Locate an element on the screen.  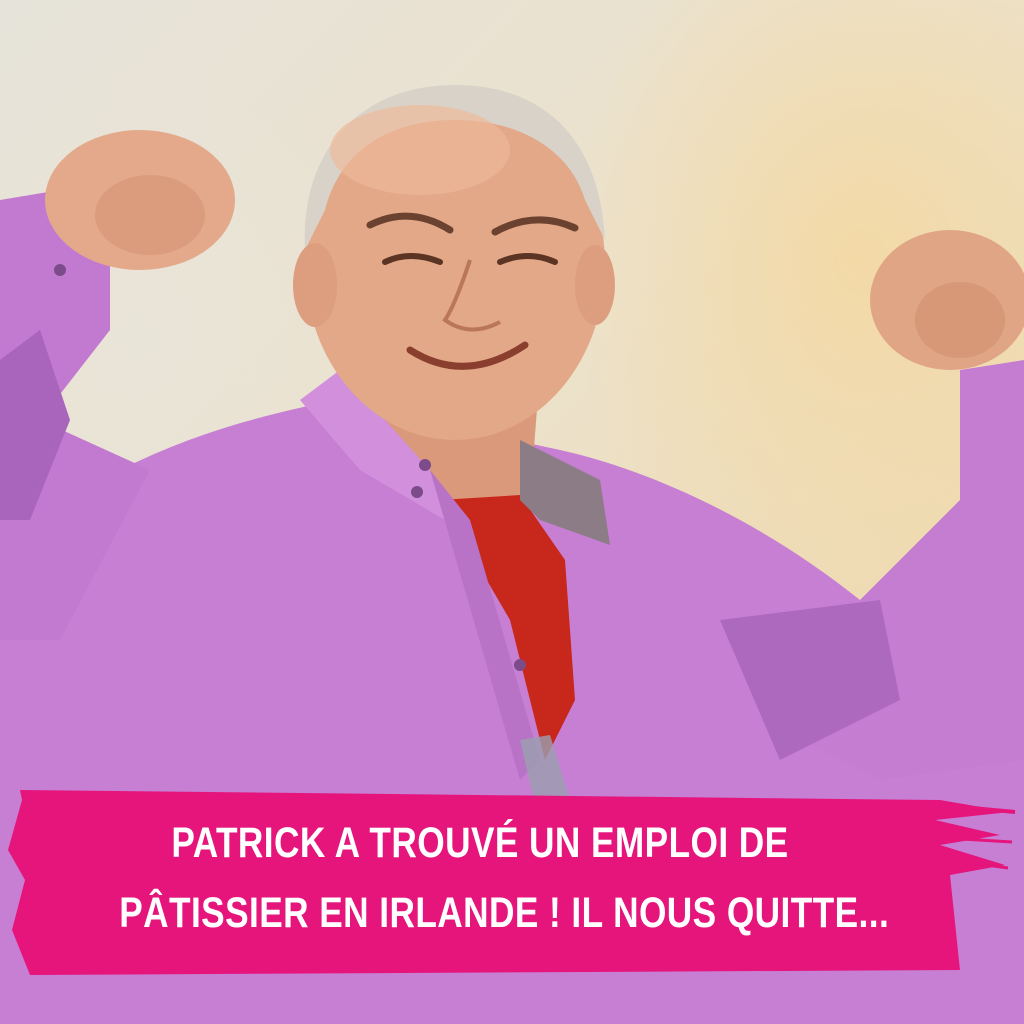
caption-line-1: PATRICK A TROUVÉ UN EMPLOI DE is located at coordinates (480, 843).